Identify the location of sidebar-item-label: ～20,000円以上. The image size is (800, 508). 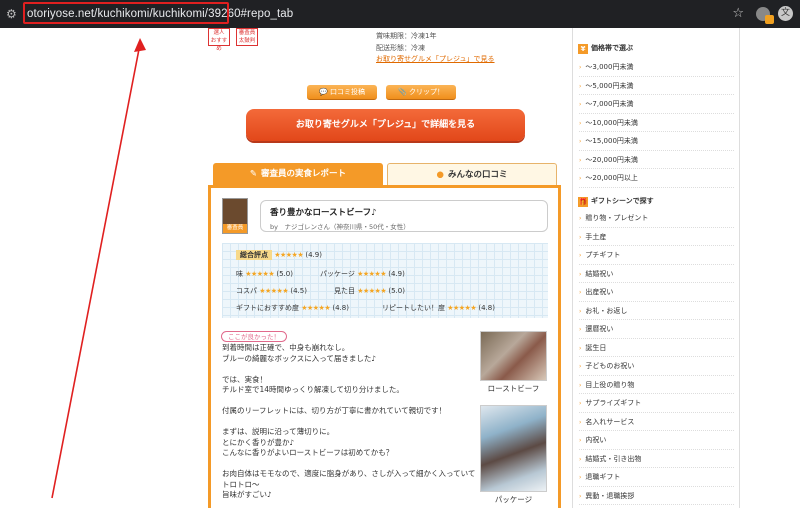
(611, 178).